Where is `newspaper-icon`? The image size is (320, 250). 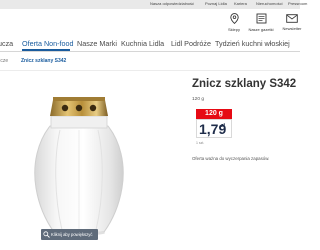
newspaper-icon is located at coordinates (261, 18).